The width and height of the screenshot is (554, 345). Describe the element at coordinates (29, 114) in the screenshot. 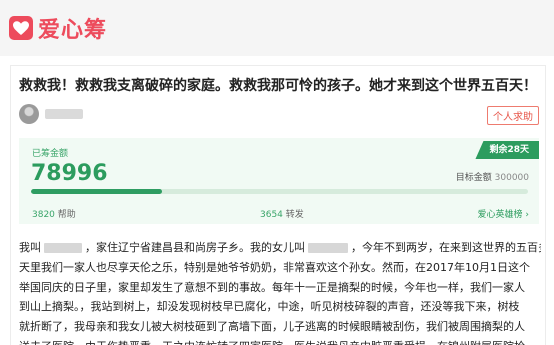

I see `avatar` at that location.